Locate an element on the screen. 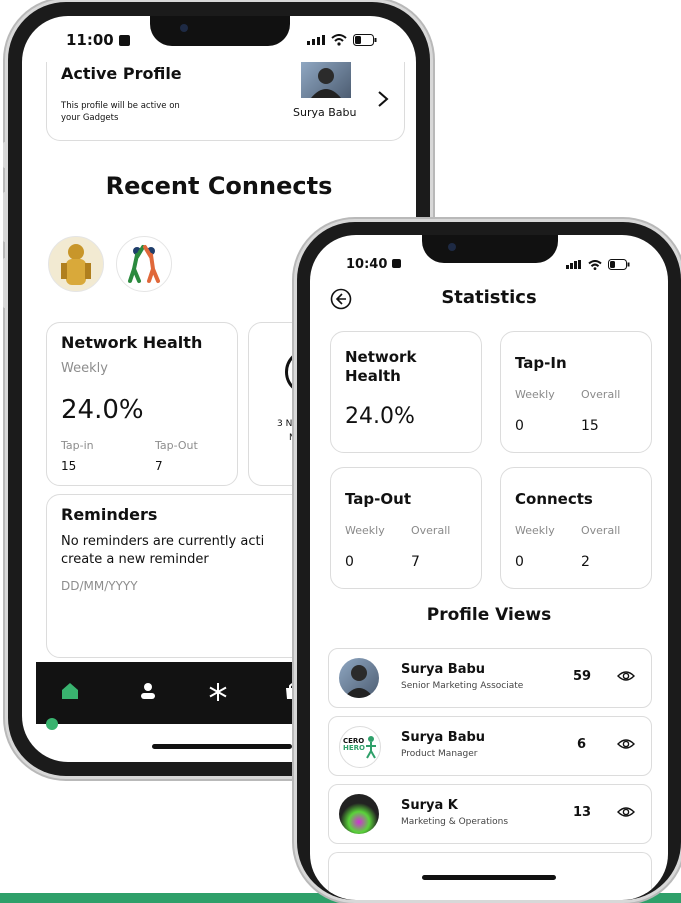 The height and width of the screenshot is (903, 681). active-profile-name: Surya Babu is located at coordinates (325, 112).